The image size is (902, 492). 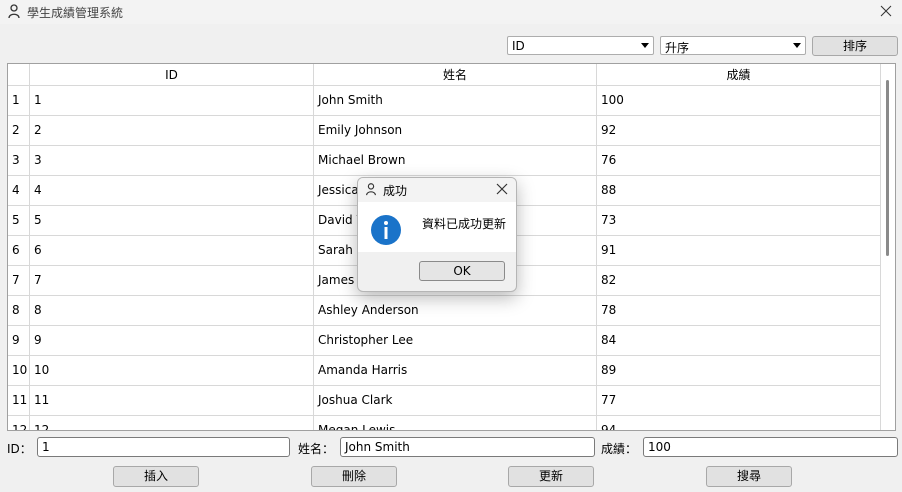 What do you see at coordinates (395, 191) in the screenshot?
I see `dialog-title: 成功` at bounding box center [395, 191].